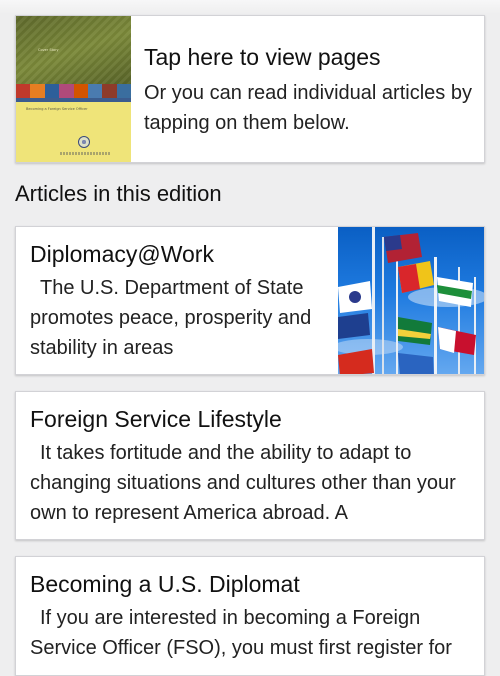  What do you see at coordinates (48, 50) in the screenshot?
I see `cover-tag: Cover Story` at bounding box center [48, 50].